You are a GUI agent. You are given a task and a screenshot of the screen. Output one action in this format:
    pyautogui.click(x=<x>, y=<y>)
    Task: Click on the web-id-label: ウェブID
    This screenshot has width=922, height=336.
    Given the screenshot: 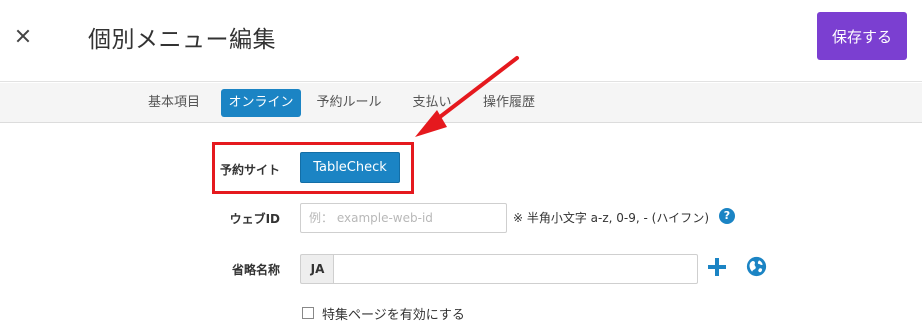 What is the action you would take?
    pyautogui.click(x=254, y=219)
    